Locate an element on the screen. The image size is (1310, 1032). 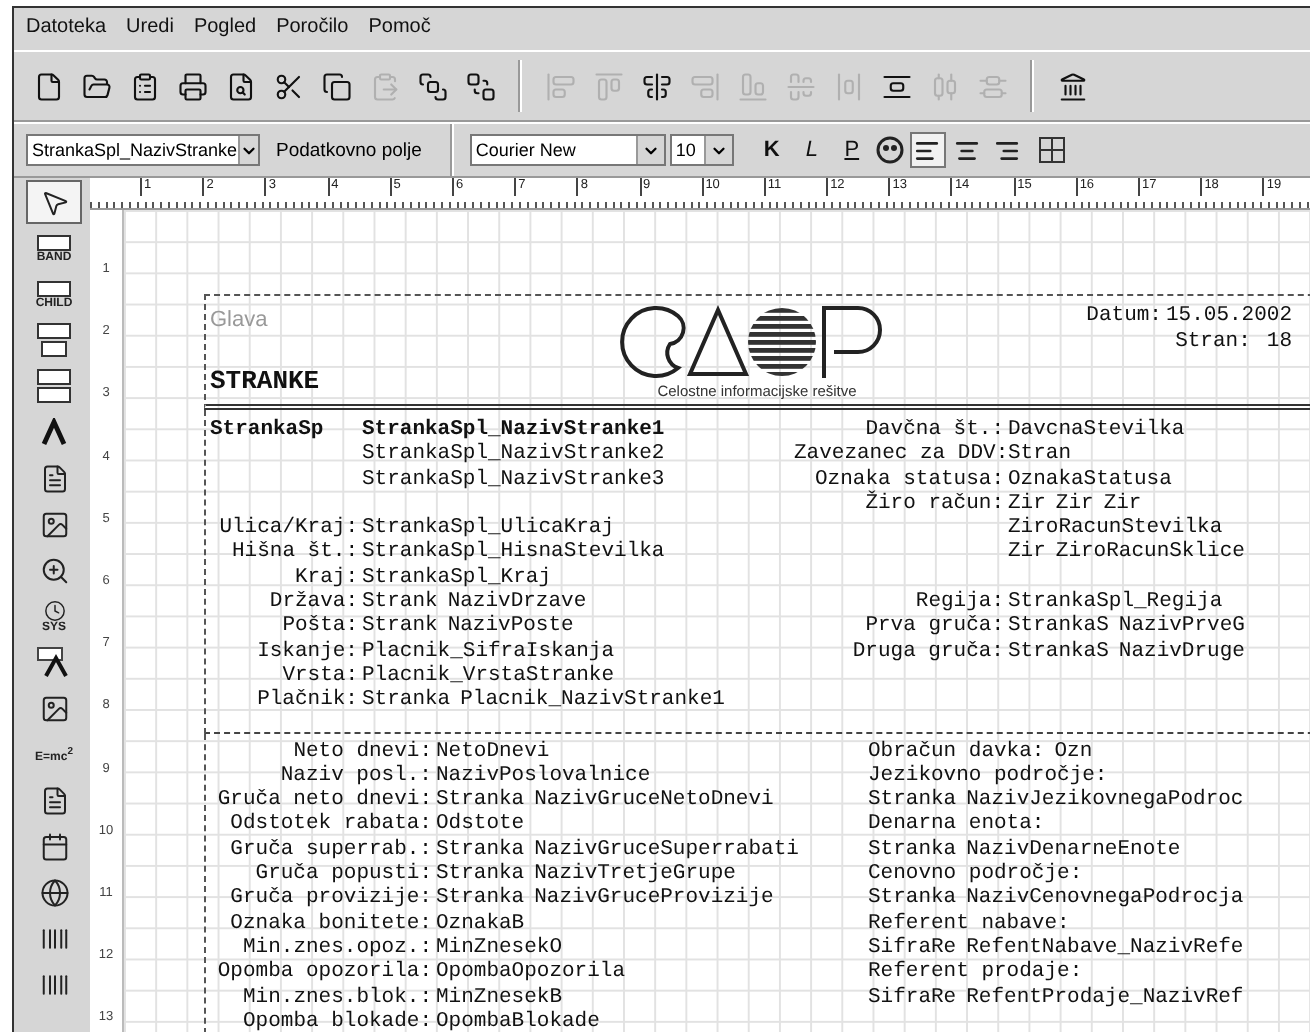
data-field: StrankaSpl_Regija is located at coordinates (1115, 602).